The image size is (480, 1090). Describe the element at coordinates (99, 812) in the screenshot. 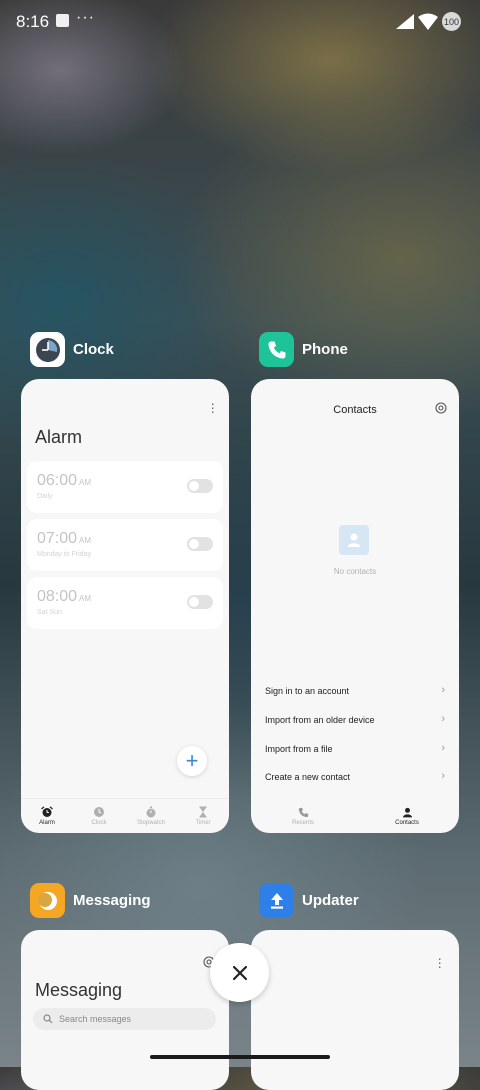

I see `clock-icon` at that location.